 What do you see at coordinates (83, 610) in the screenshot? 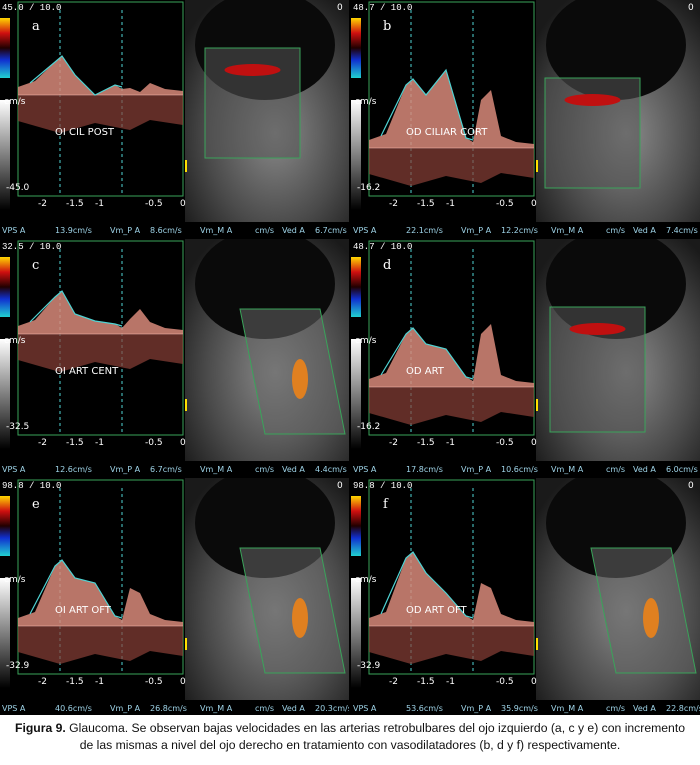
I see `vessel-label: OI ART OFT` at bounding box center [83, 610].